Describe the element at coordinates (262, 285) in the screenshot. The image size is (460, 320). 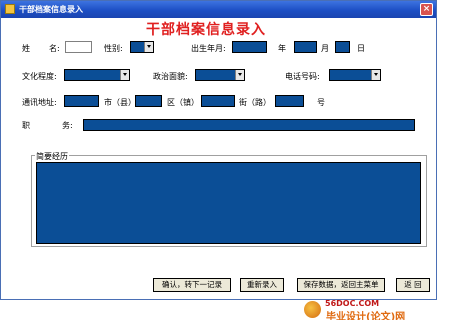
I see `reenter-button: 重新录入` at that location.